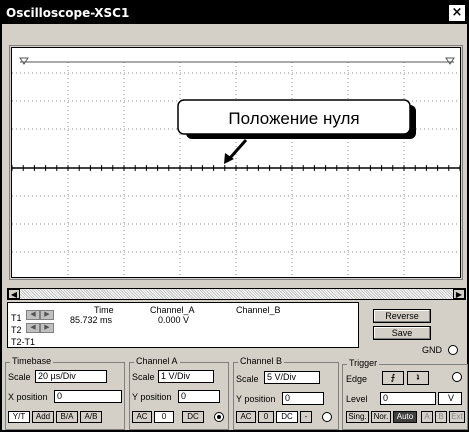 This screenshot has height=432, width=469. What do you see at coordinates (427, 417) in the screenshot?
I see `trigger-source-a-button: A` at bounding box center [427, 417].